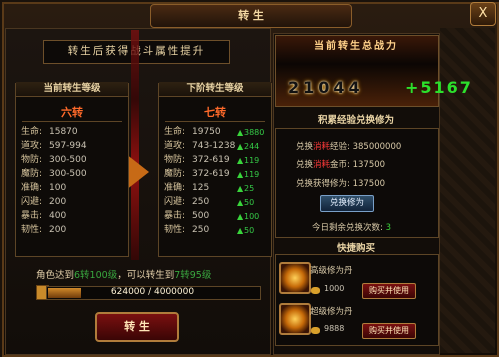  Describe the element at coordinates (73, 188) in the screenshot. I see `stat-row: 准确: 100` at that location.